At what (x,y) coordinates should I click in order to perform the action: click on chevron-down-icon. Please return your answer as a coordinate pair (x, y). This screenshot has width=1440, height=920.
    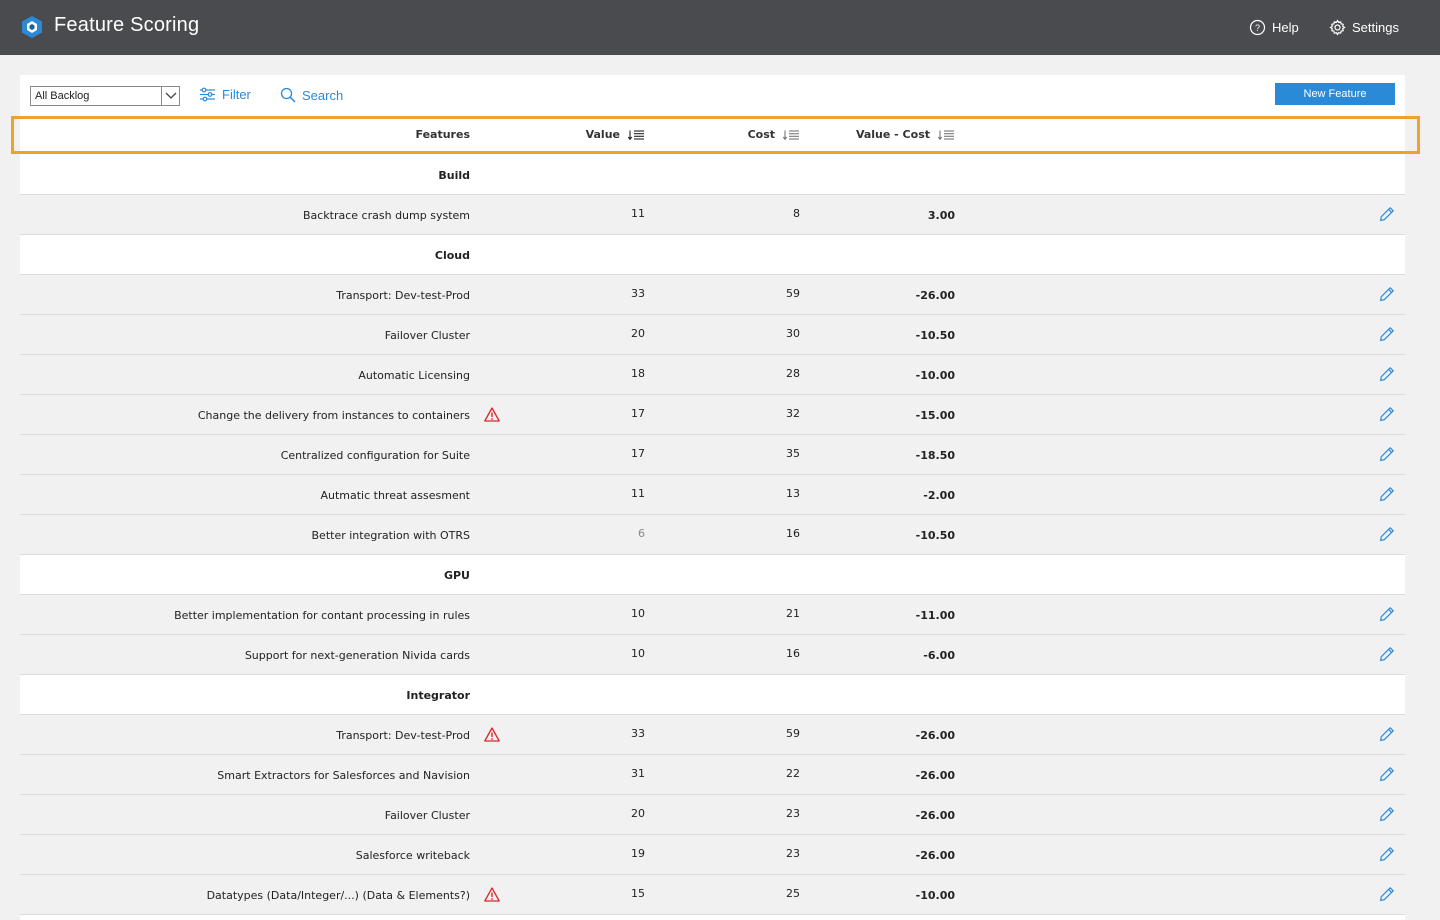
    Looking at the image, I should click on (170, 96).